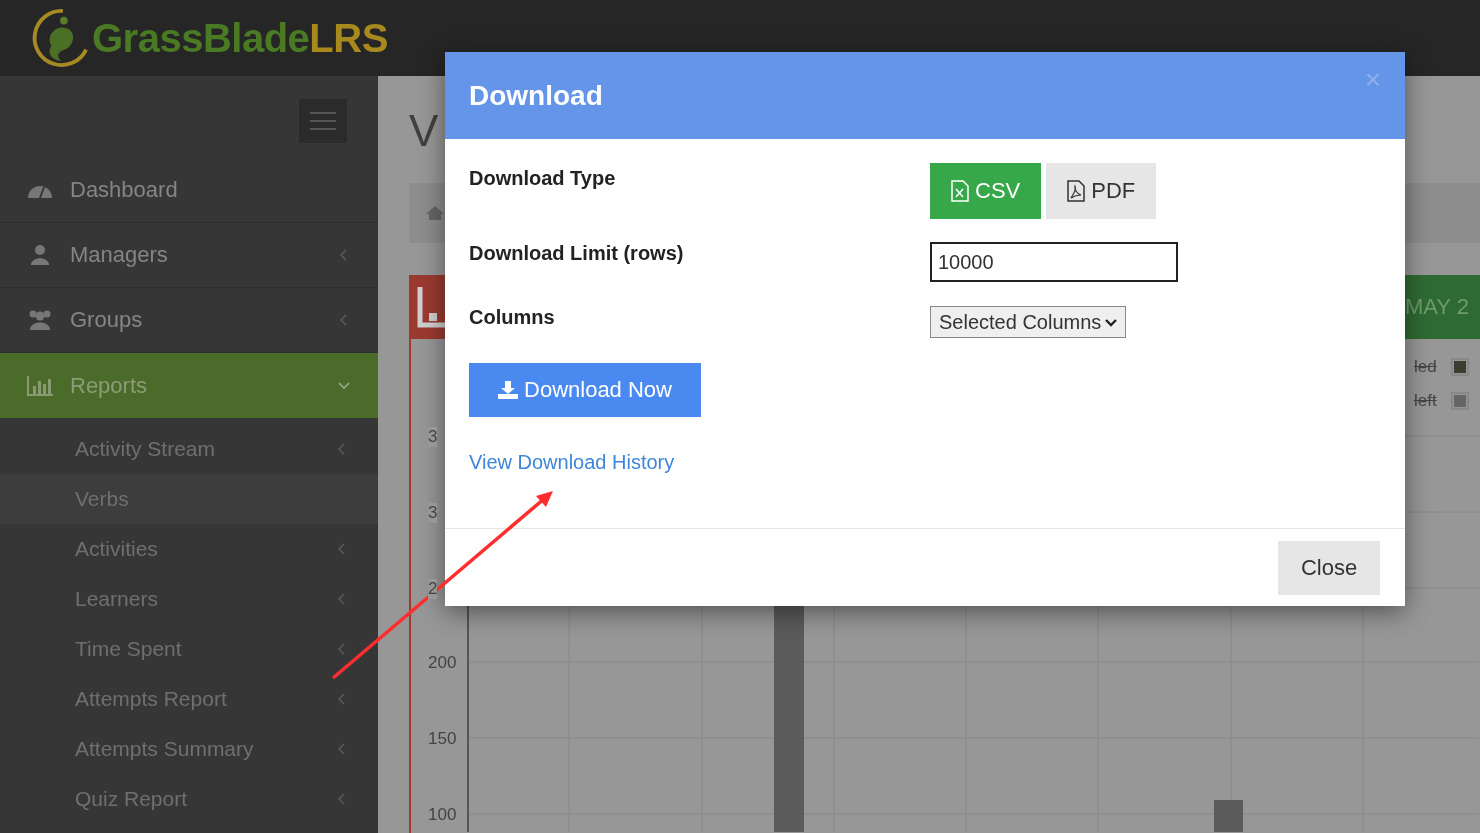 The height and width of the screenshot is (833, 1480). Describe the element at coordinates (40, 385) in the screenshot. I see `bar-chart-icon` at that location.